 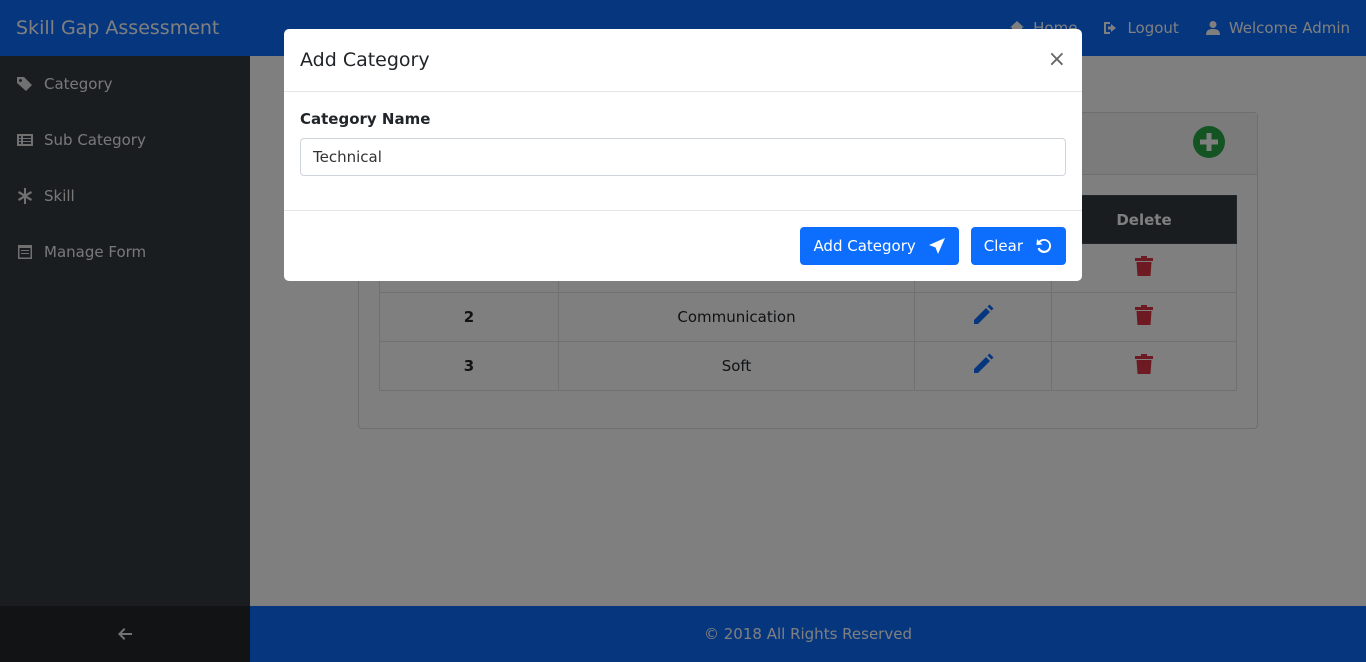 I want to click on clear-button-label: Clear, so click(x=1003, y=245).